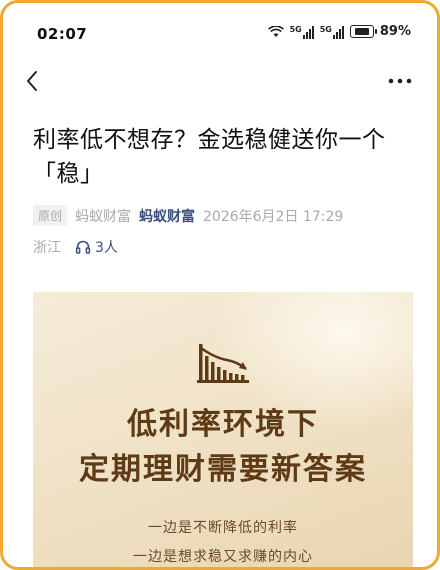 This screenshot has height=570, width=440. What do you see at coordinates (50, 215) in the screenshot?
I see `original-tag: 原创` at bounding box center [50, 215].